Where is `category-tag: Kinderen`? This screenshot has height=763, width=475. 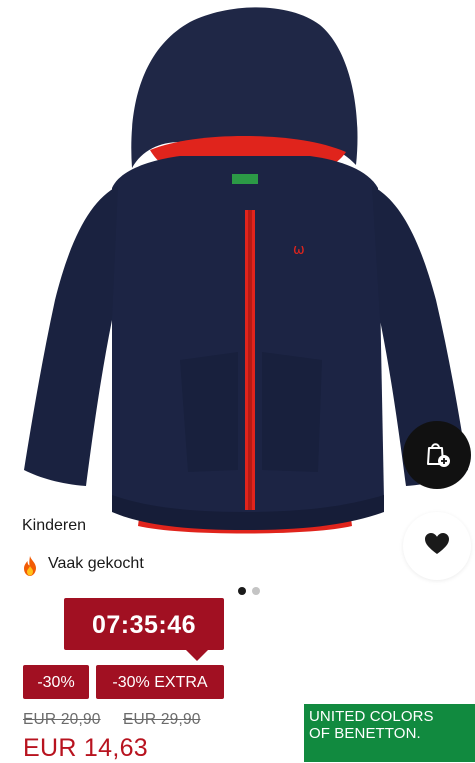
category-tag: Kinderen is located at coordinates (54, 526).